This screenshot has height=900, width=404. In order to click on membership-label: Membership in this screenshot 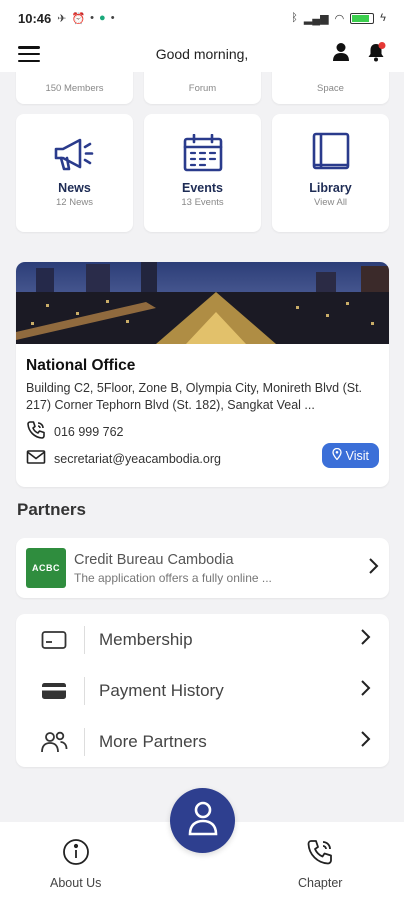, I will do `click(146, 639)`.